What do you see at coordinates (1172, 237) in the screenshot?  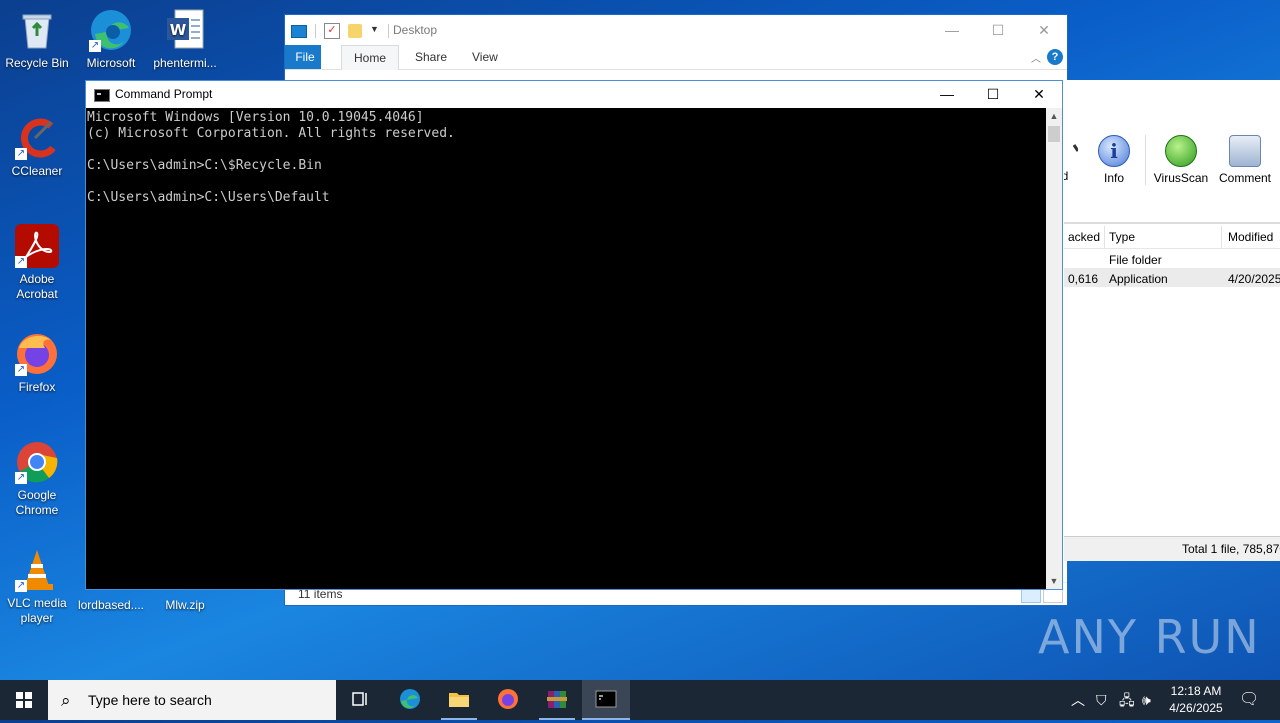 I see `file-list-header: acked Type Modified` at bounding box center [1172, 237].